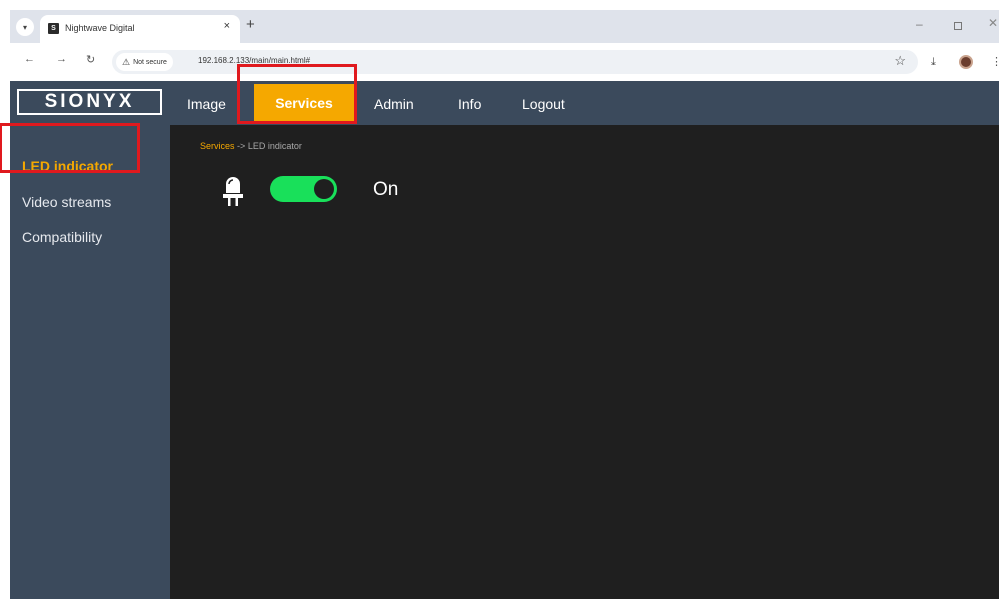 This screenshot has height=599, width=999. What do you see at coordinates (25, 27) in the screenshot?
I see `tab-search-icon: ▾` at bounding box center [25, 27].